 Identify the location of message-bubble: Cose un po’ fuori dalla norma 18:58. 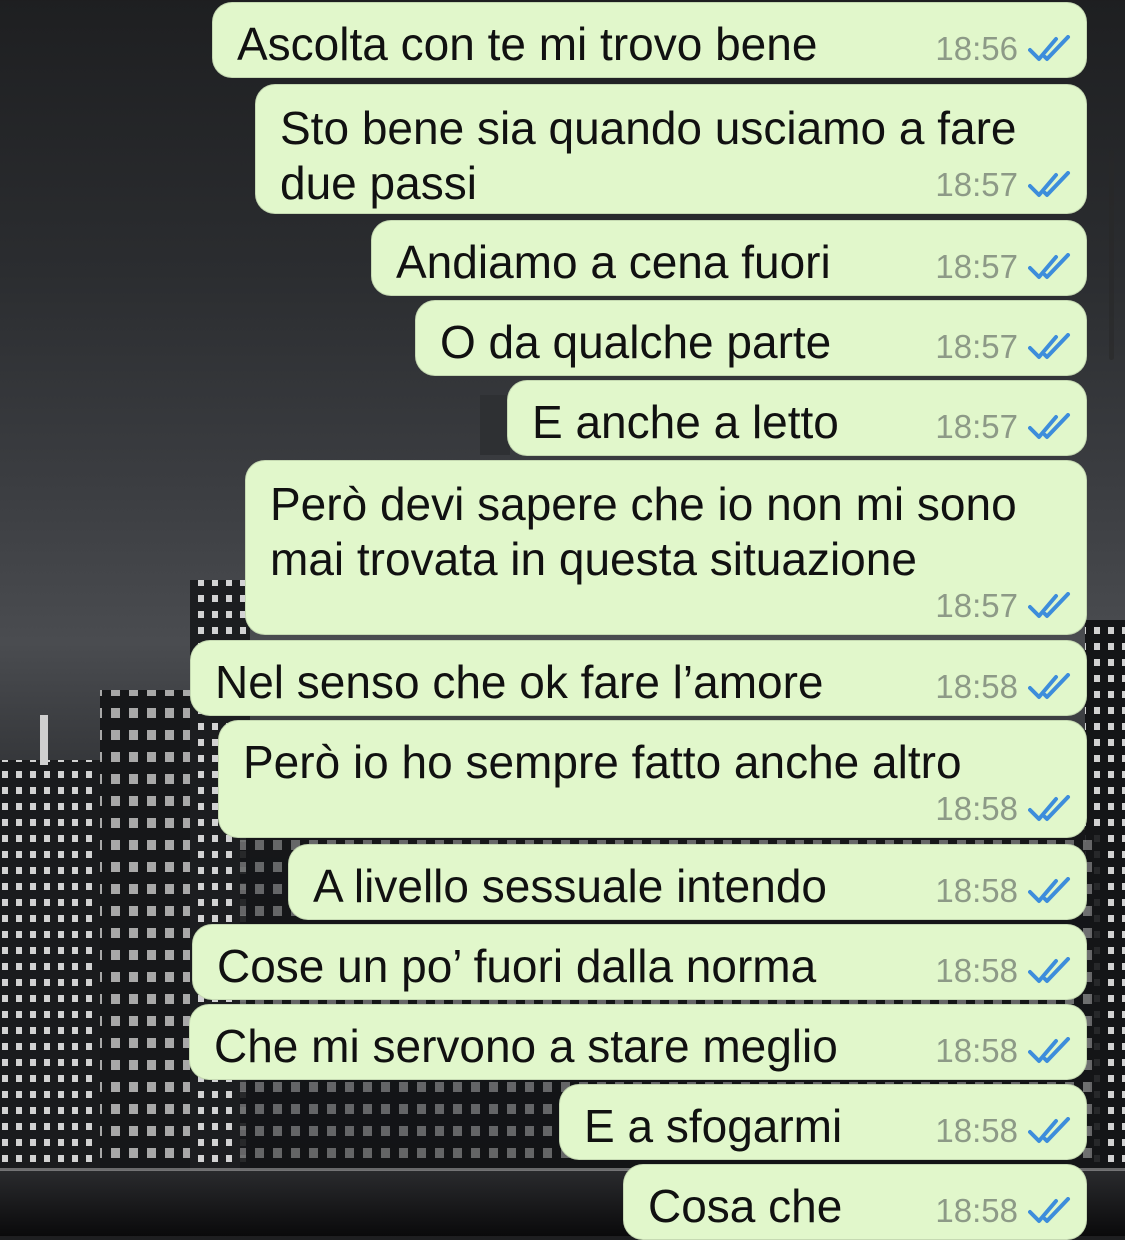
(639, 962).